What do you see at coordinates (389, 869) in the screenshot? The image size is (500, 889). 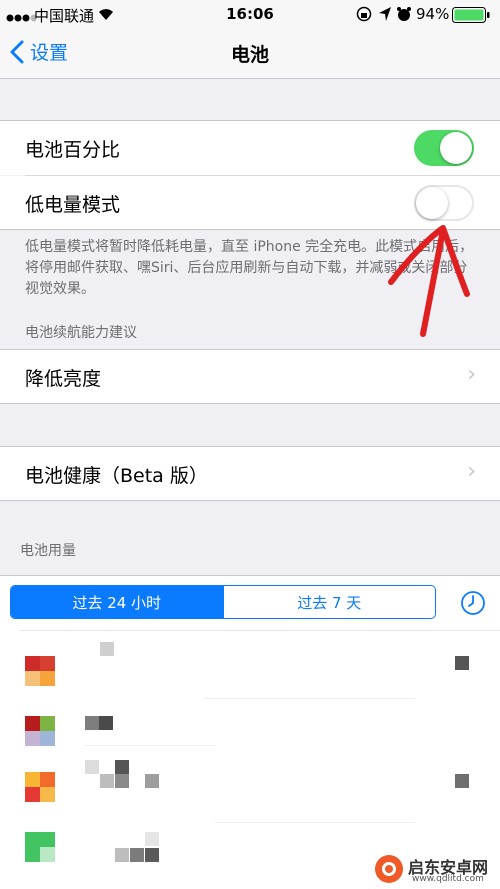 I see `watermark-logo-icon` at bounding box center [389, 869].